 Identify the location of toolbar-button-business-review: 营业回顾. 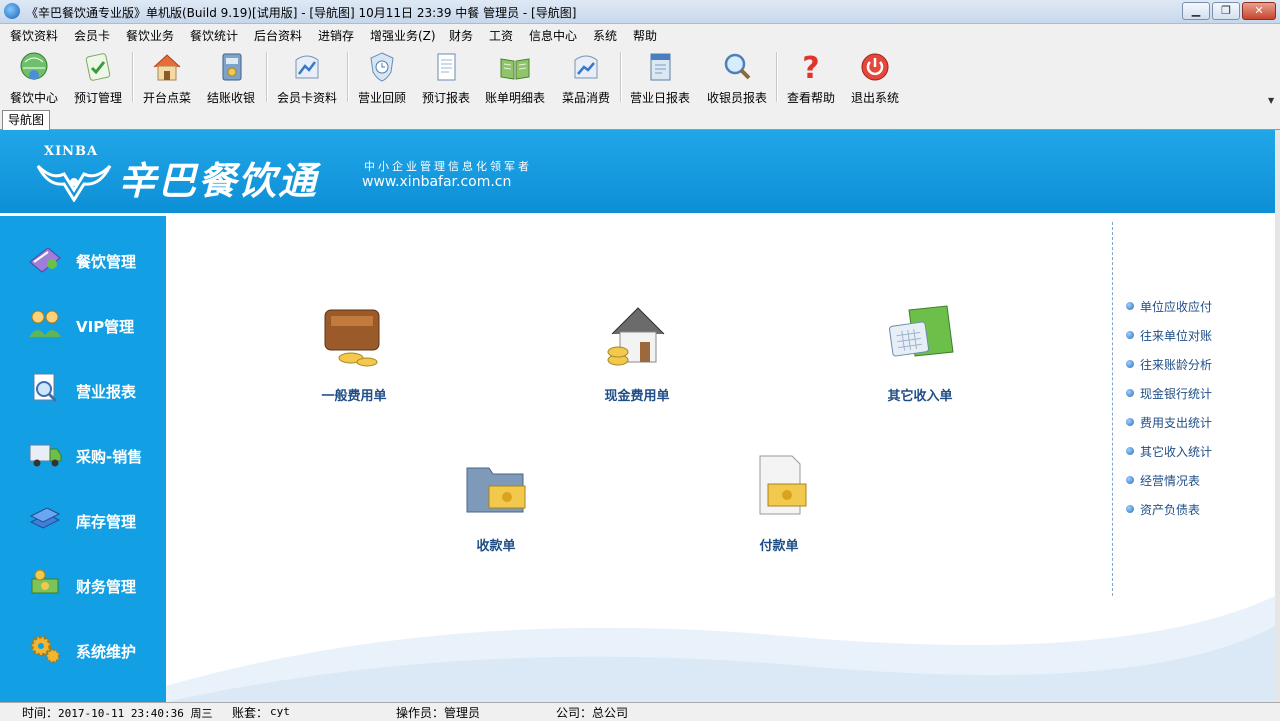
(382, 78).